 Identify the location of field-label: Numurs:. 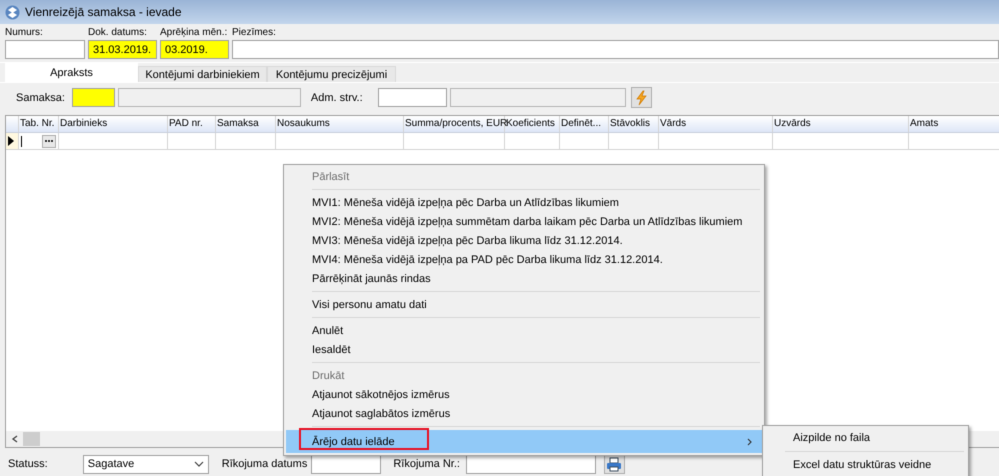
(24, 33).